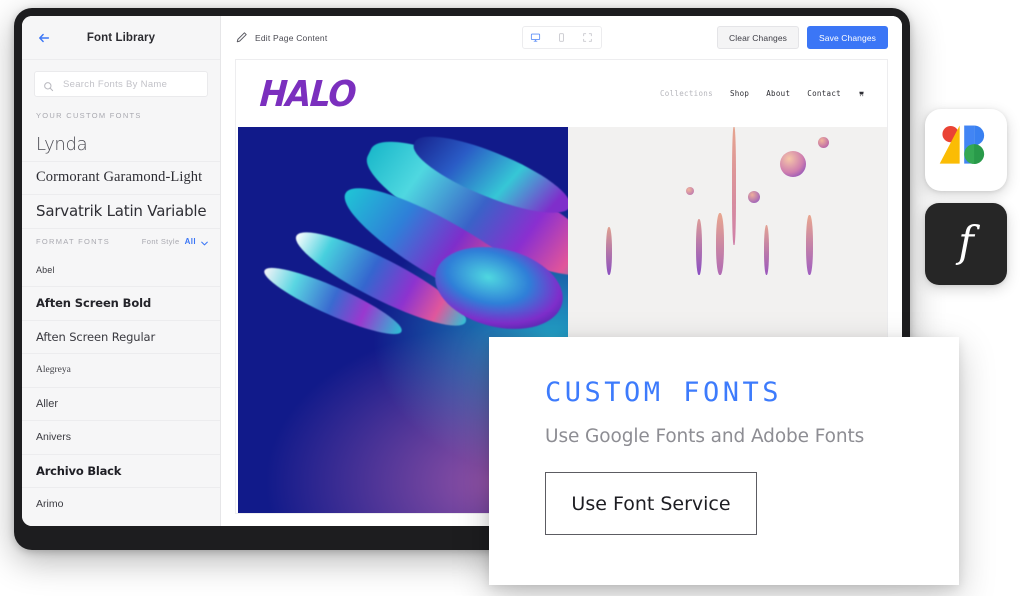 This screenshot has height=596, width=1024. What do you see at coordinates (121, 437) in the screenshot?
I see `list-item: Anivers` at bounding box center [121, 437].